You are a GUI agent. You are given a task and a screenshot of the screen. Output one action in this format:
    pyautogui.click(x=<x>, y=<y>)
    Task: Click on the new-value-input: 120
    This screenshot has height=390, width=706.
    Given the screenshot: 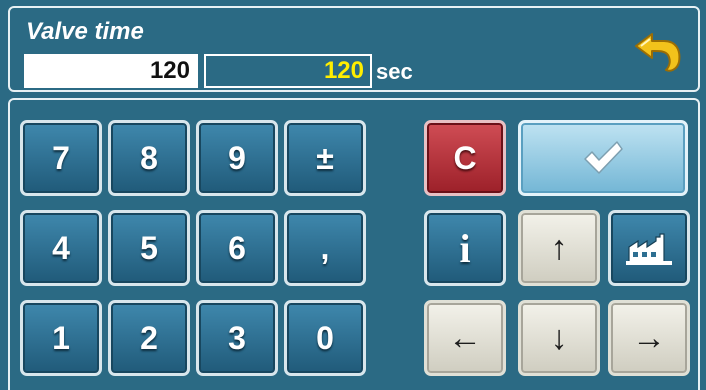 What is the action you would take?
    pyautogui.click(x=288, y=71)
    